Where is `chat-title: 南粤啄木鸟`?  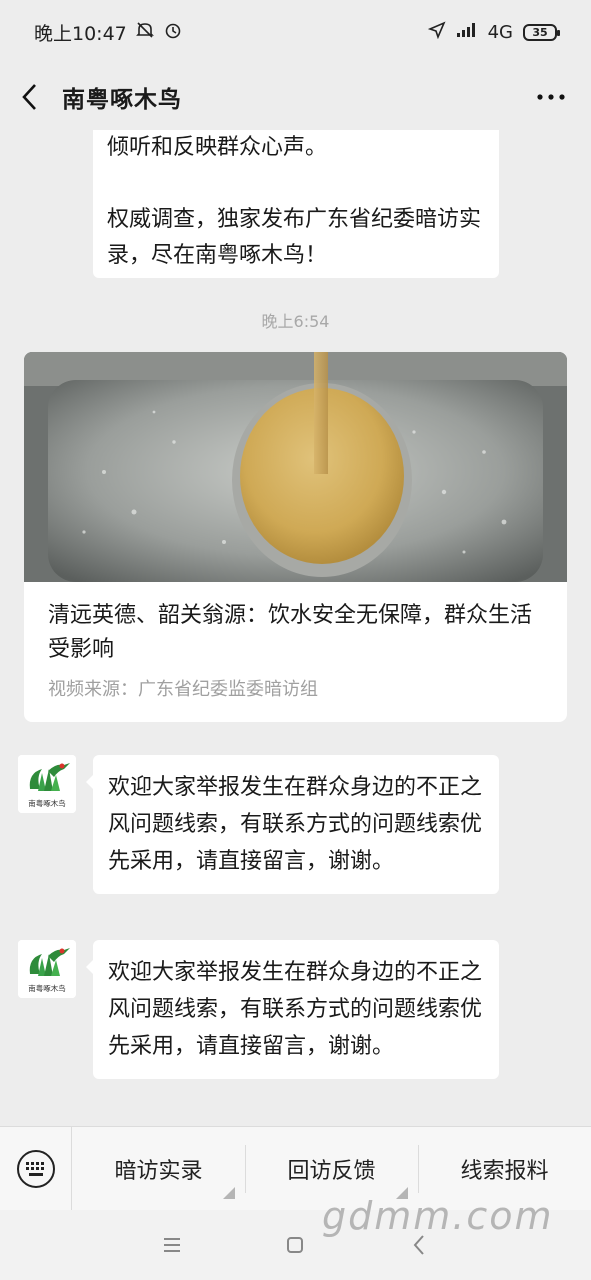
chat-title: 南粤啄木鸟 is located at coordinates (122, 100).